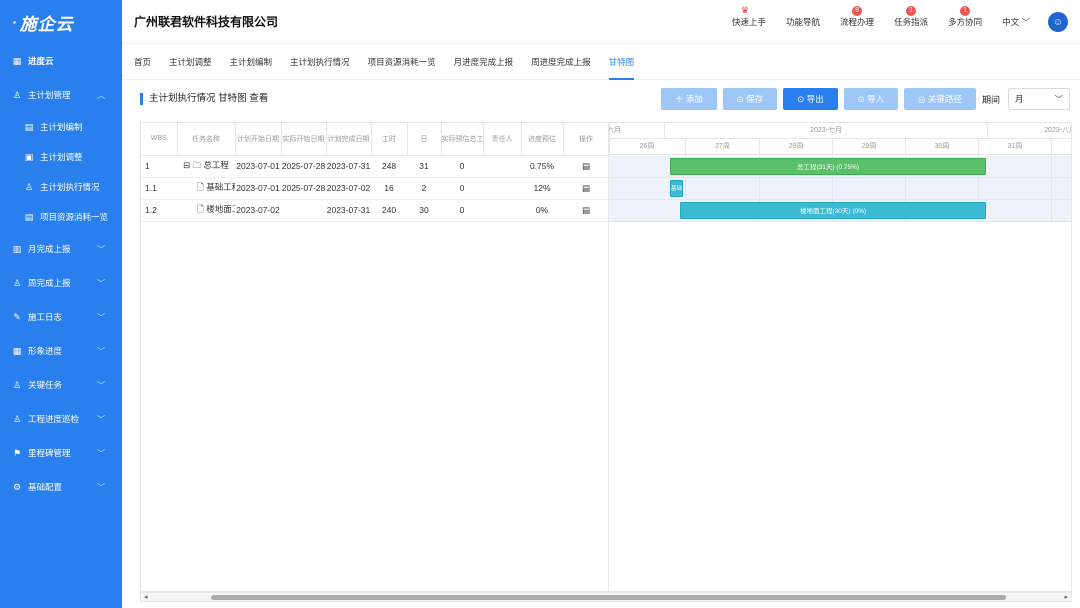 This screenshot has width=1080, height=608. Describe the element at coordinates (796, 147) in the screenshot. I see `week-label: 28周` at that location.